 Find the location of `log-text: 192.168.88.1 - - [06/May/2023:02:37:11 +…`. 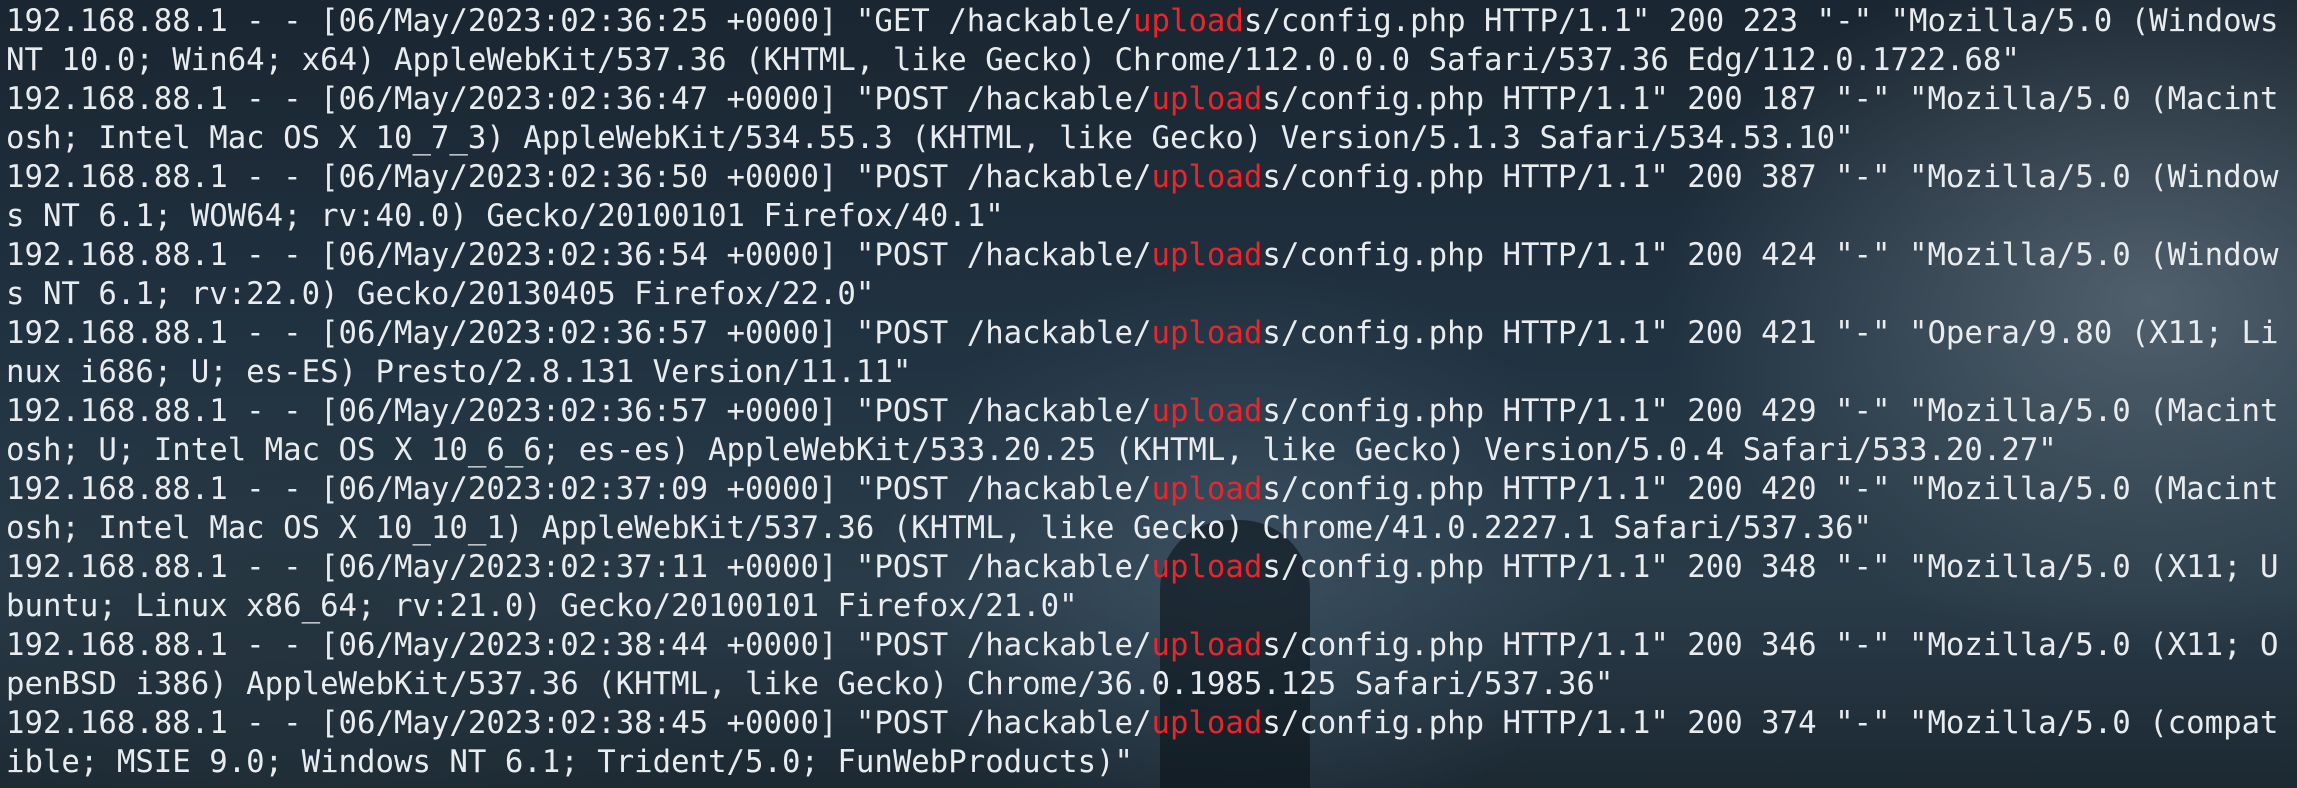

log-text: 192.168.88.1 - - [06/May/2023:02:37:11 +… is located at coordinates (579, 567).